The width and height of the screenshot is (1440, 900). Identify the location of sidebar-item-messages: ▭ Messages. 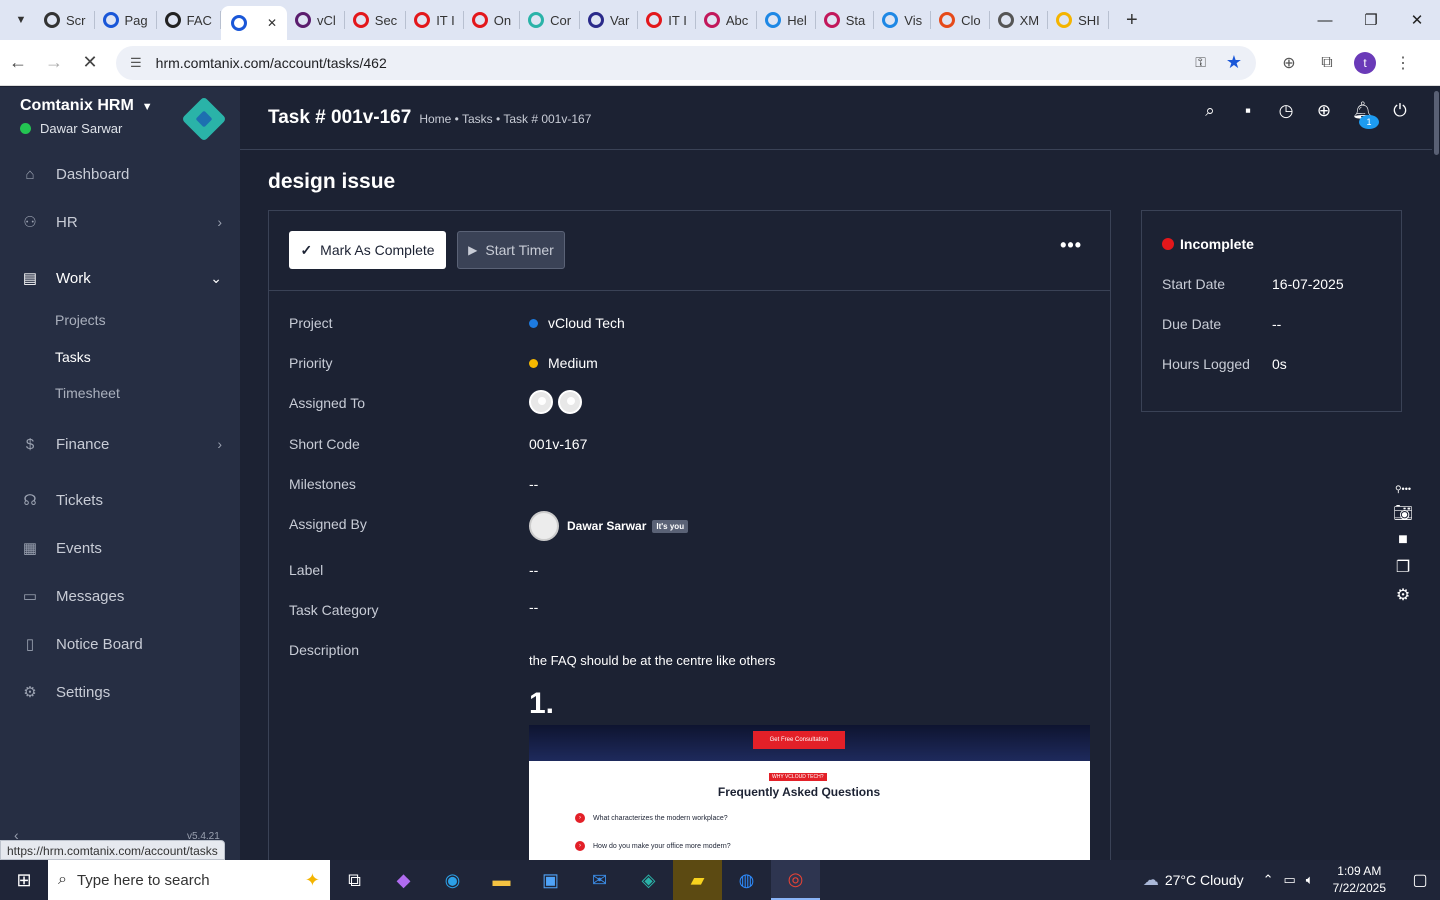
(120, 596).